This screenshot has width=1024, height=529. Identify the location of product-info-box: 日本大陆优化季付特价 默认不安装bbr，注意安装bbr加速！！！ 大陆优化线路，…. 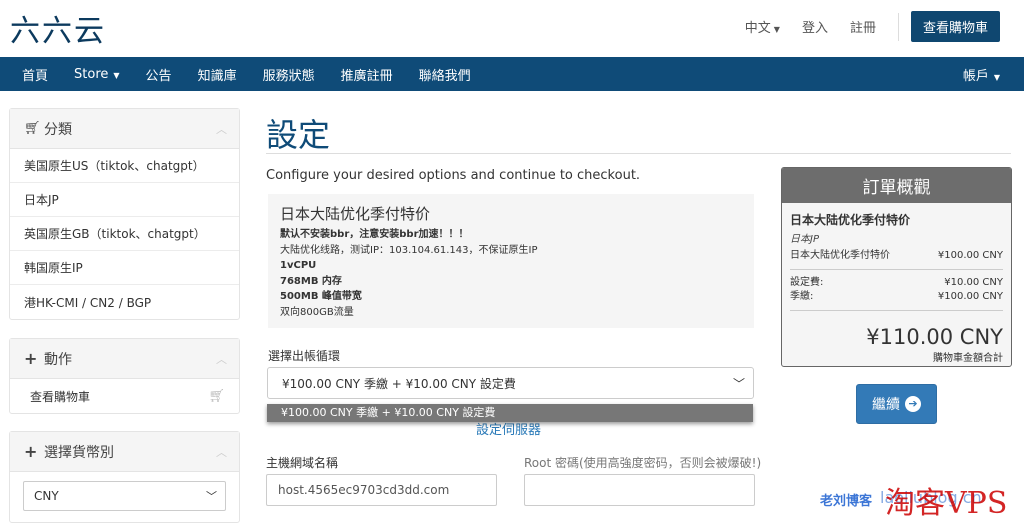
(511, 261).